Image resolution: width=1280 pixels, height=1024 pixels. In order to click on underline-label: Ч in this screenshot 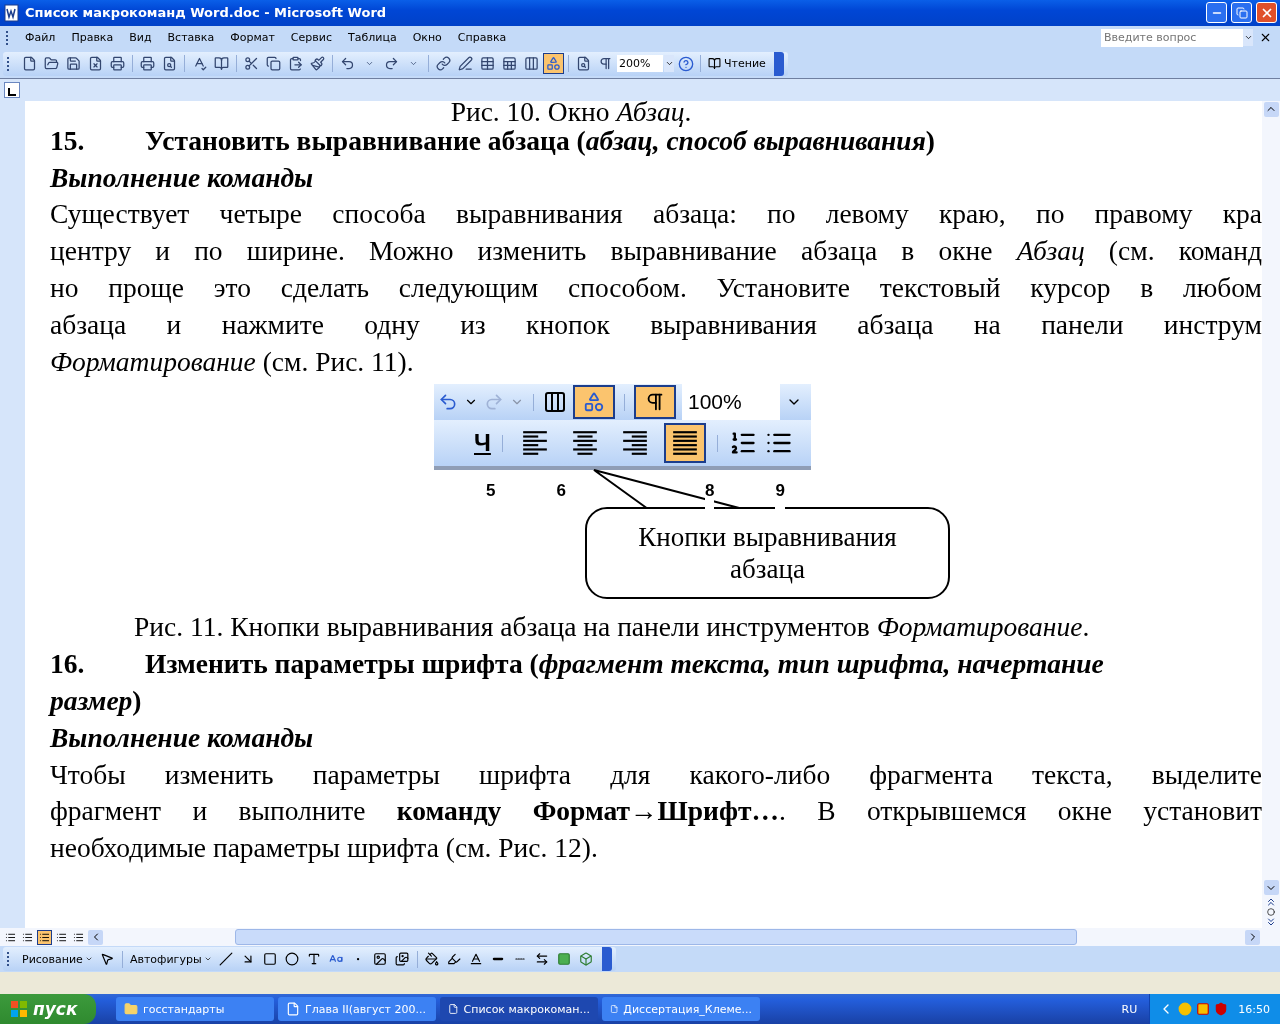, I will do `click(482, 443)`.